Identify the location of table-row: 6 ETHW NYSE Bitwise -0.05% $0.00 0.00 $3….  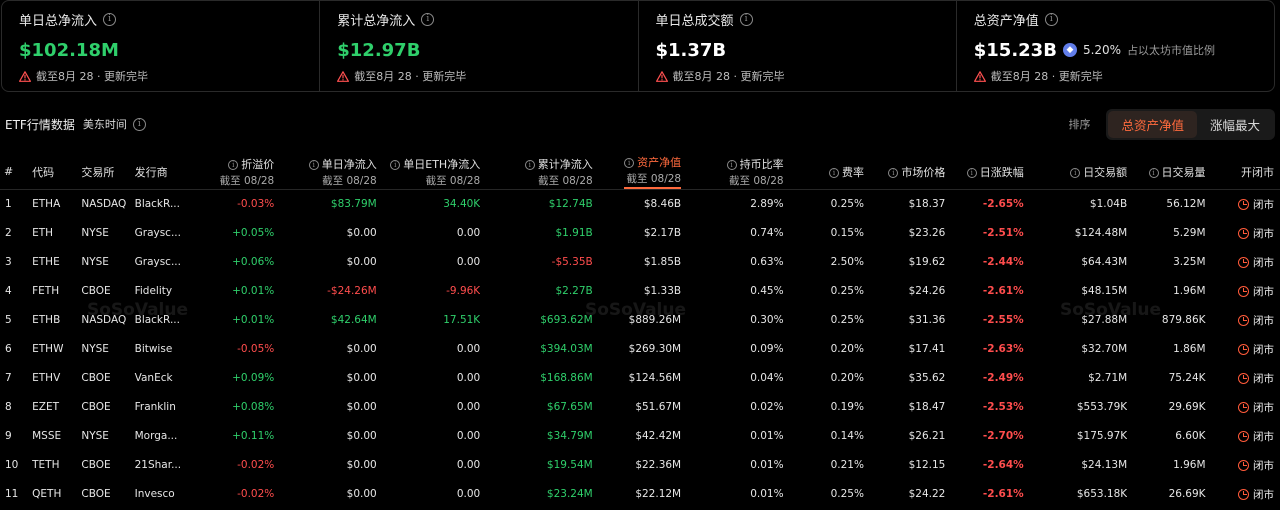
(640, 349).